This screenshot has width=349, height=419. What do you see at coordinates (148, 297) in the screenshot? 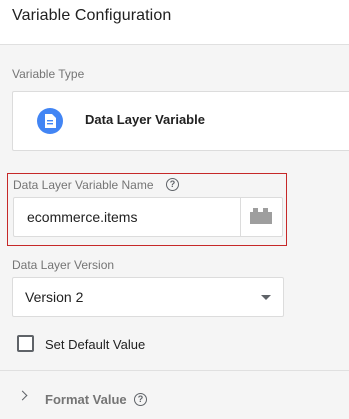
I see `dlv-version-select: Version 2` at bounding box center [148, 297].